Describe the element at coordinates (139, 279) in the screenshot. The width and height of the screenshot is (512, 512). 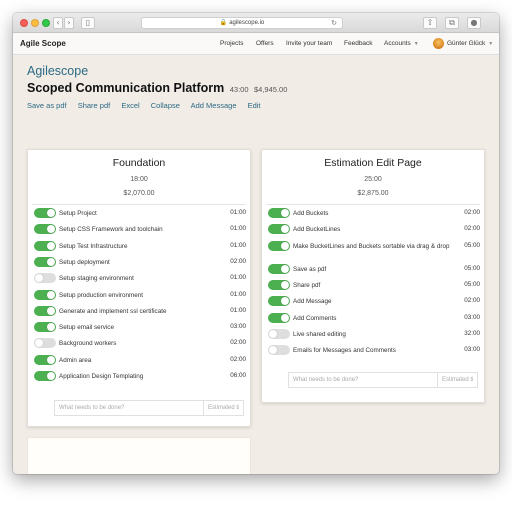
I see `task-label: Setup staging environment` at that location.